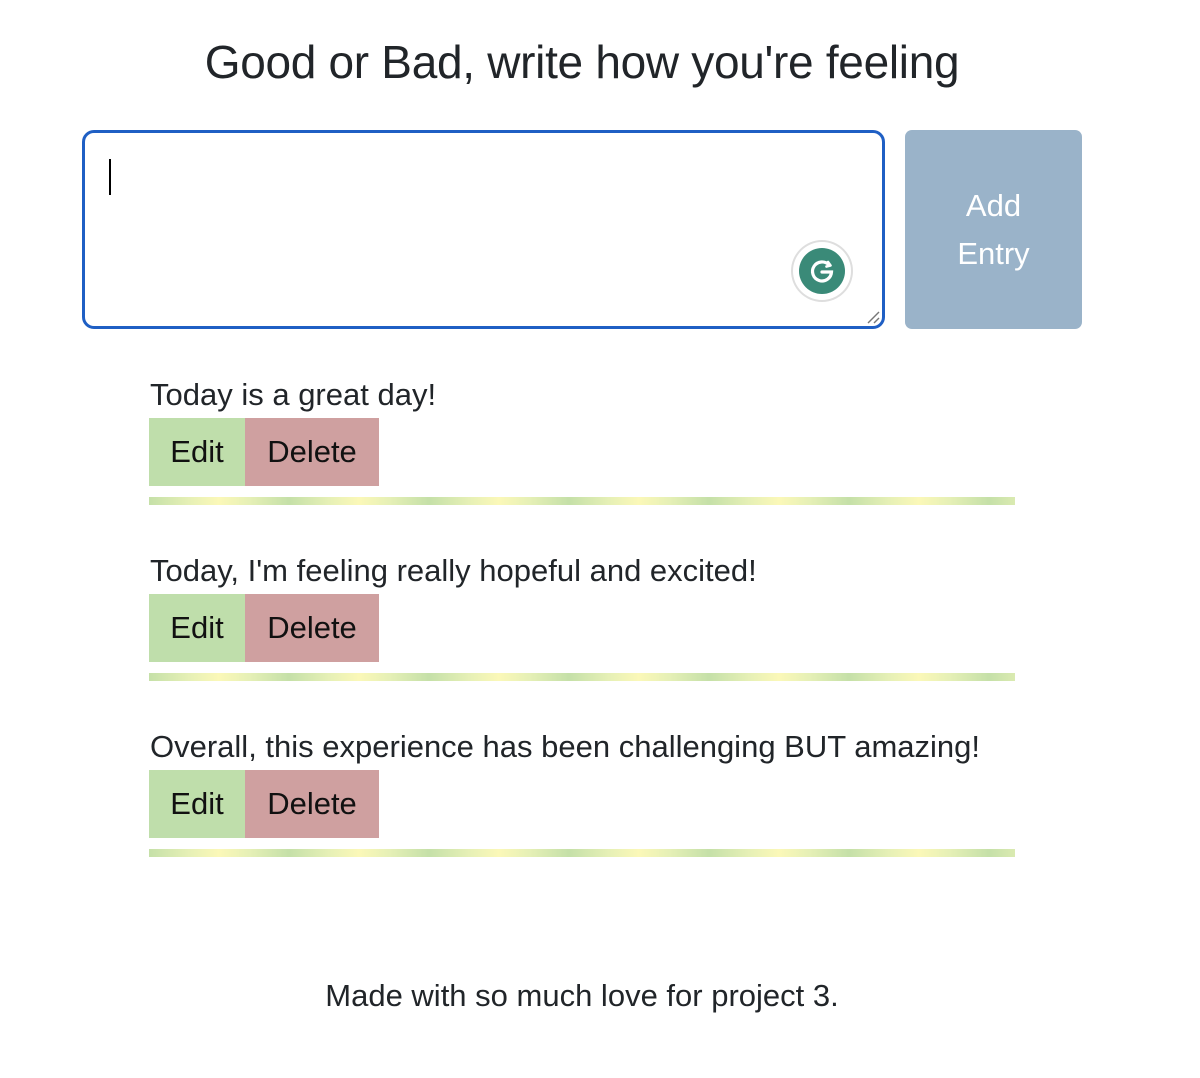 This screenshot has height=1078, width=1200. What do you see at coordinates (873, 317) in the screenshot?
I see `resize-handle-icon` at bounding box center [873, 317].